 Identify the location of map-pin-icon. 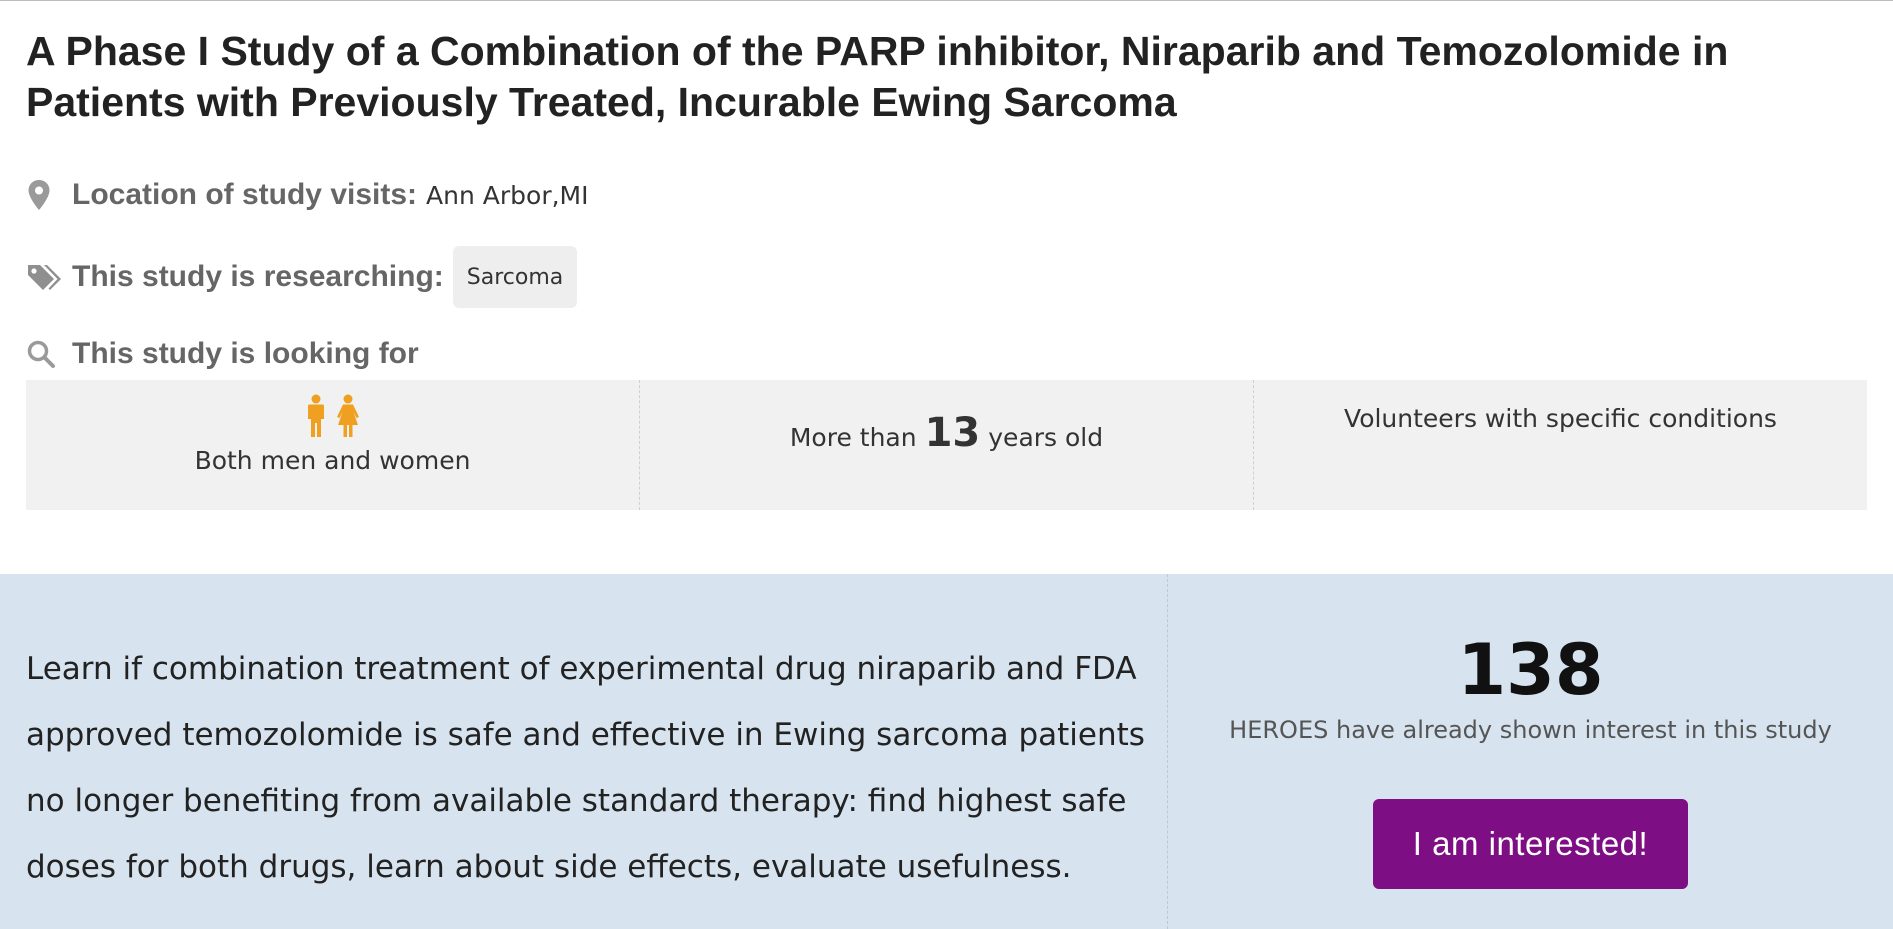
(44, 195).